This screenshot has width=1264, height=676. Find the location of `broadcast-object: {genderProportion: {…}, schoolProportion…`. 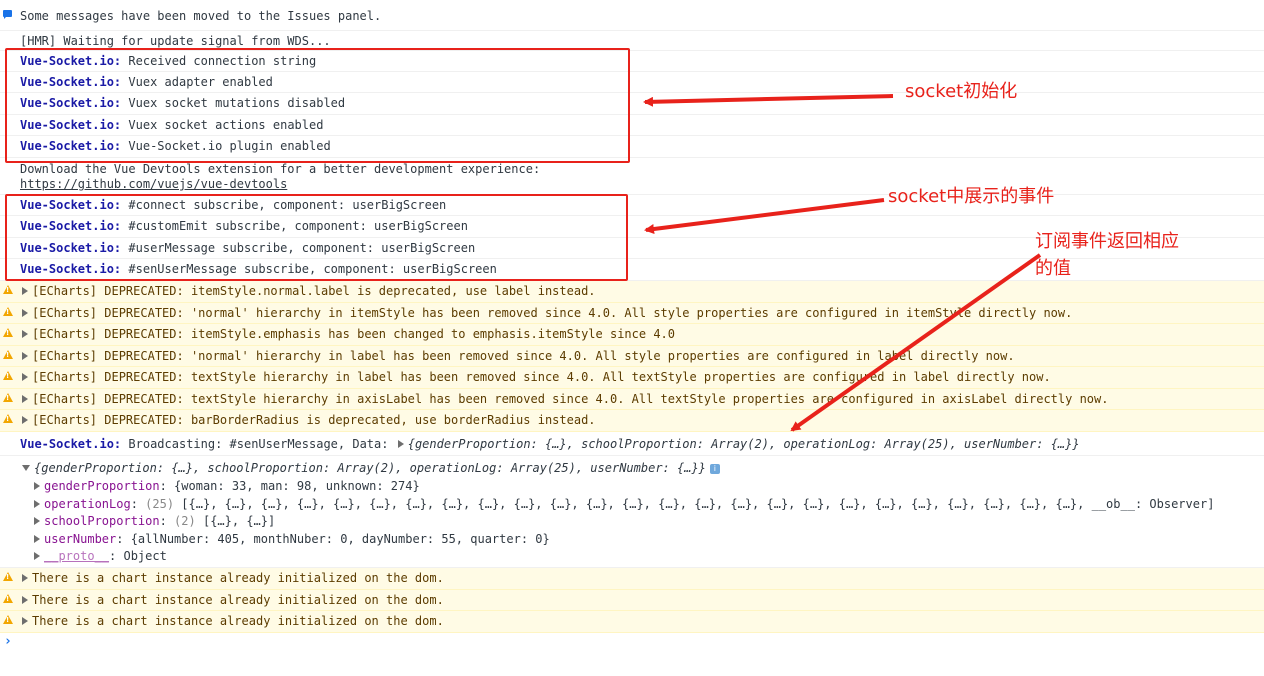

broadcast-object: {genderProportion: {…}, schoolProportion… is located at coordinates (744, 444).